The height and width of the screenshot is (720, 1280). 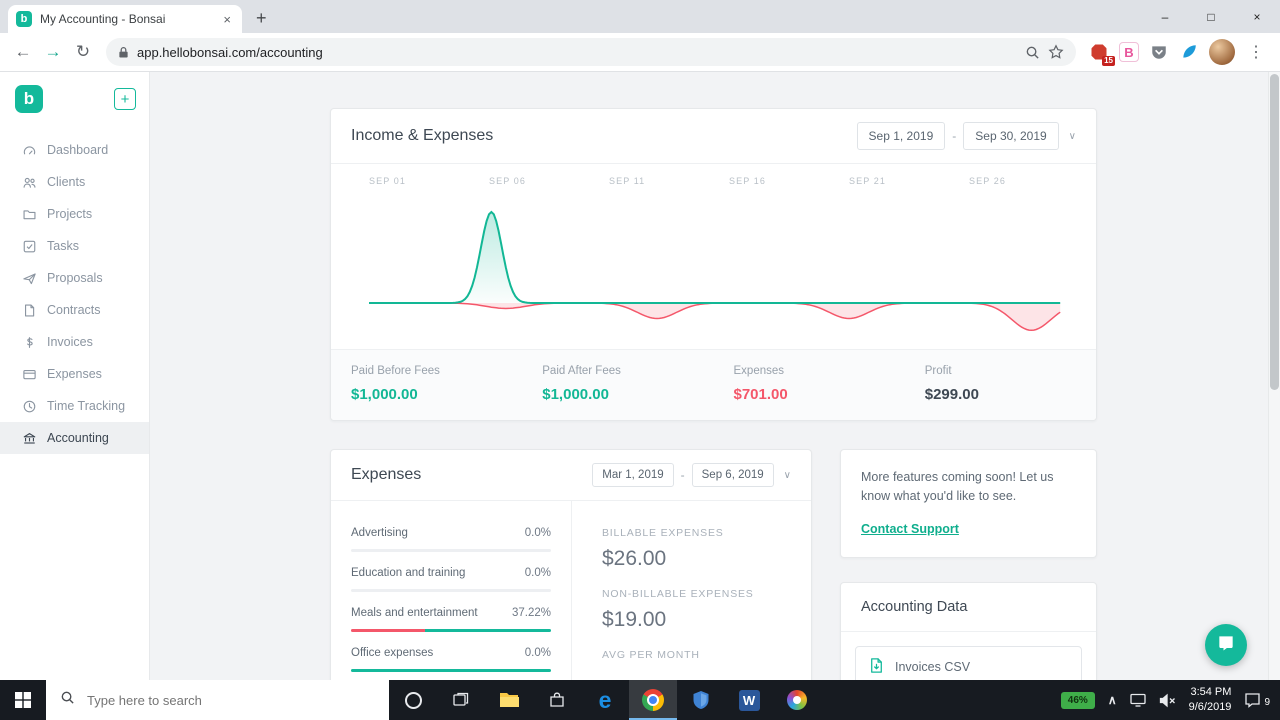 I want to click on sidebar-item-label: Contracts, so click(x=74, y=310).